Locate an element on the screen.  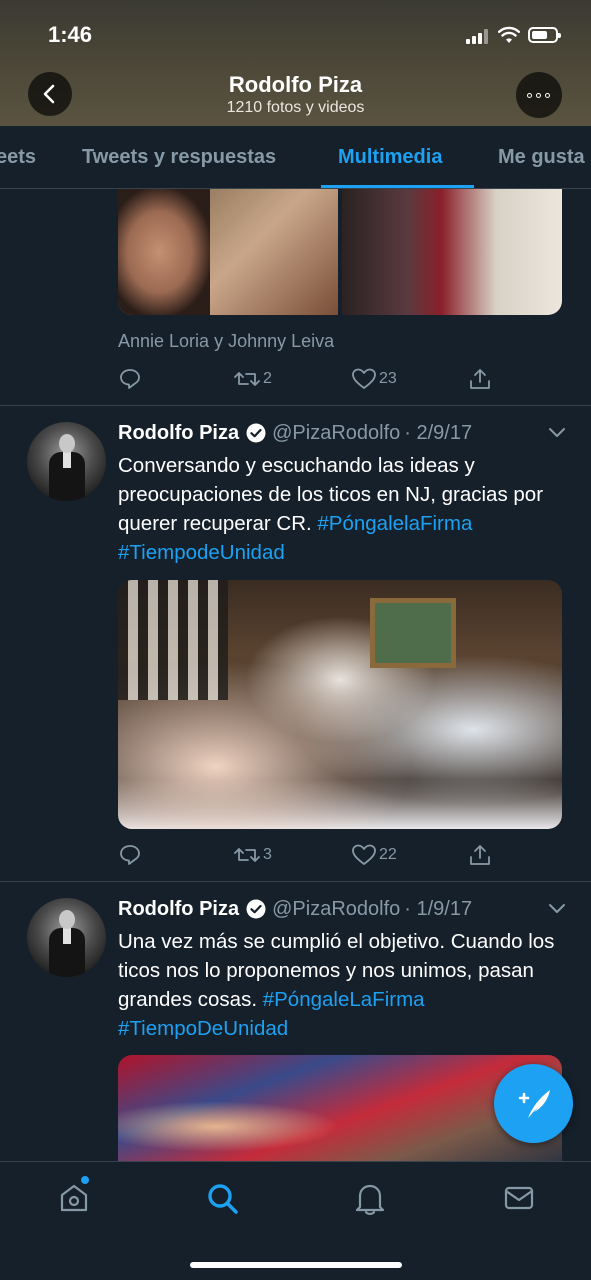
hashtag-link: #TiempoDeUnidad is located at coordinates (203, 1028).